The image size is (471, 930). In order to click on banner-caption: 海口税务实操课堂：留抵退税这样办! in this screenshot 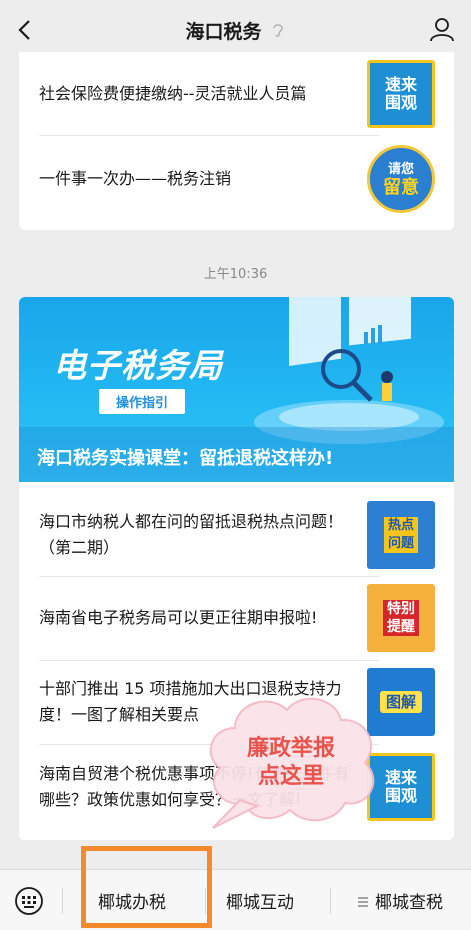, I will do `click(185, 458)`.